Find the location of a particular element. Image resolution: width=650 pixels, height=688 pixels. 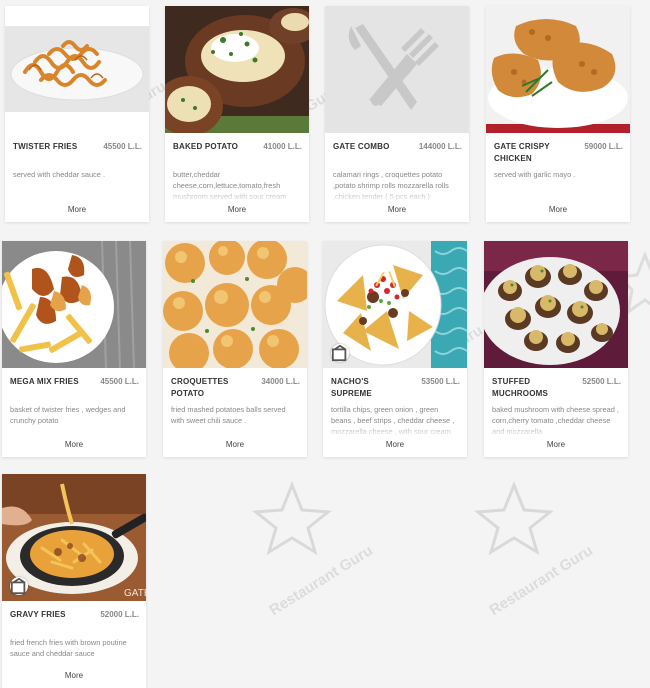

item-name: GRAVY FRIES is located at coordinates (38, 614).